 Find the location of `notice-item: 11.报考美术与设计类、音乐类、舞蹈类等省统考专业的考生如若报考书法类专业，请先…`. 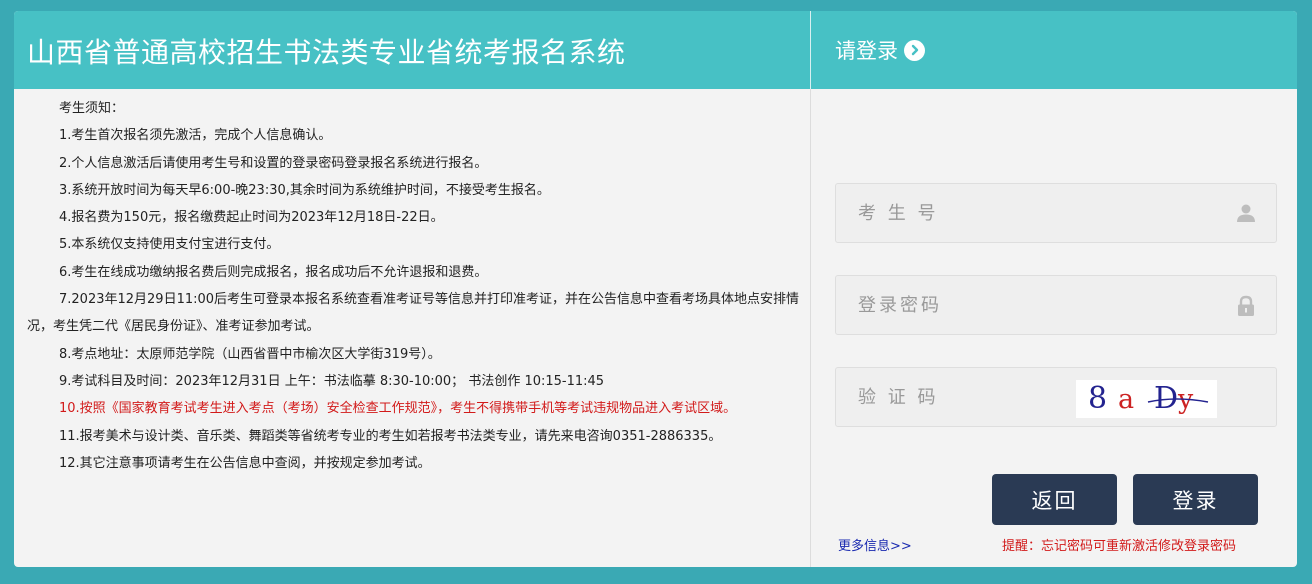

notice-item: 11.报考美术与设计类、音乐类、舞蹈类等省统考专业的考生如若报考书法类专业，请先… is located at coordinates (390, 436).